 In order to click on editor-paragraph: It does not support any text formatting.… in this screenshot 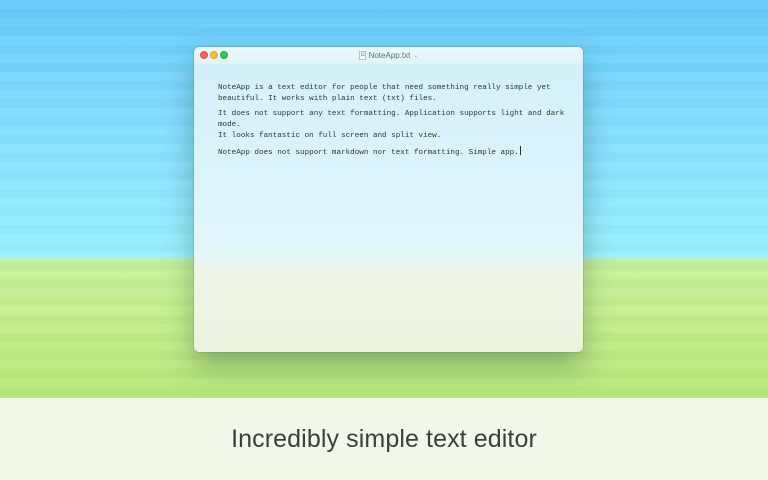, I will do `click(391, 125)`.